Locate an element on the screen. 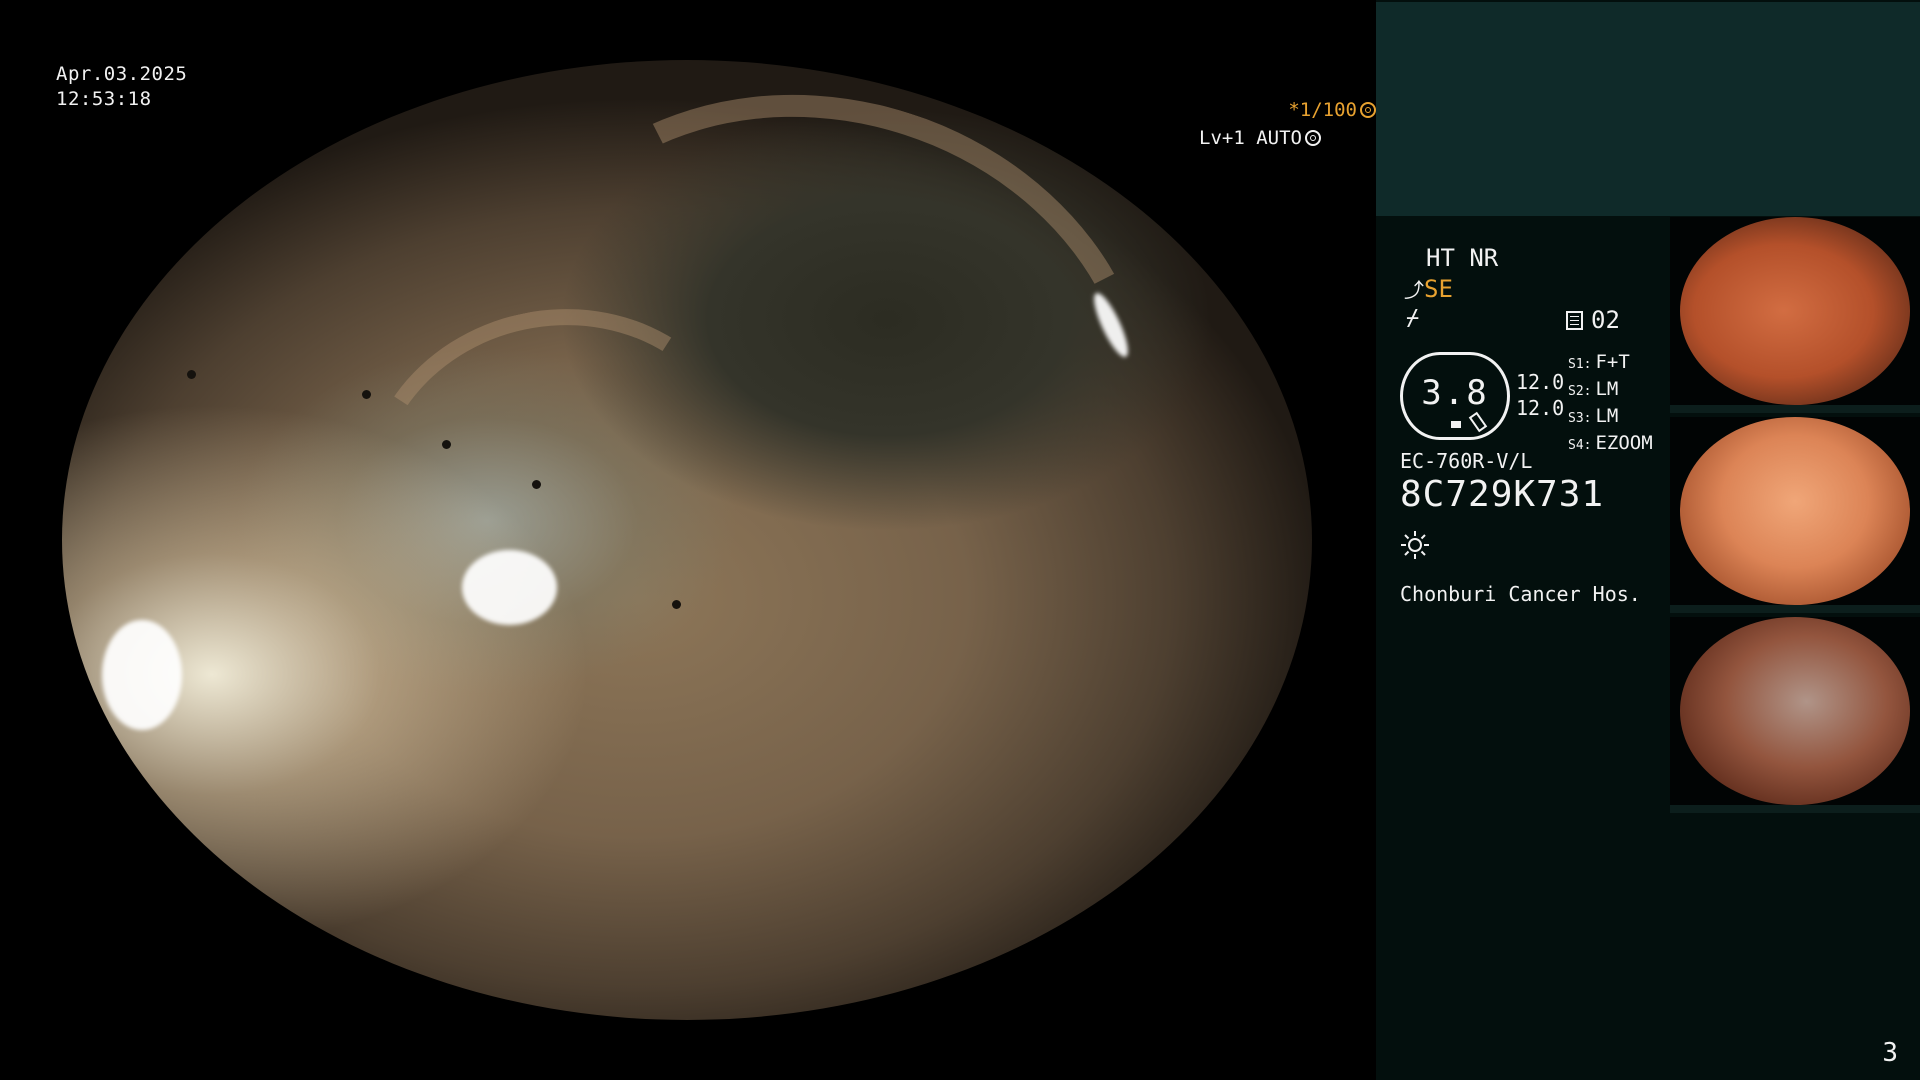 The width and height of the screenshot is (1920, 1080). switch-row: S2: LM is located at coordinates (1610, 390).